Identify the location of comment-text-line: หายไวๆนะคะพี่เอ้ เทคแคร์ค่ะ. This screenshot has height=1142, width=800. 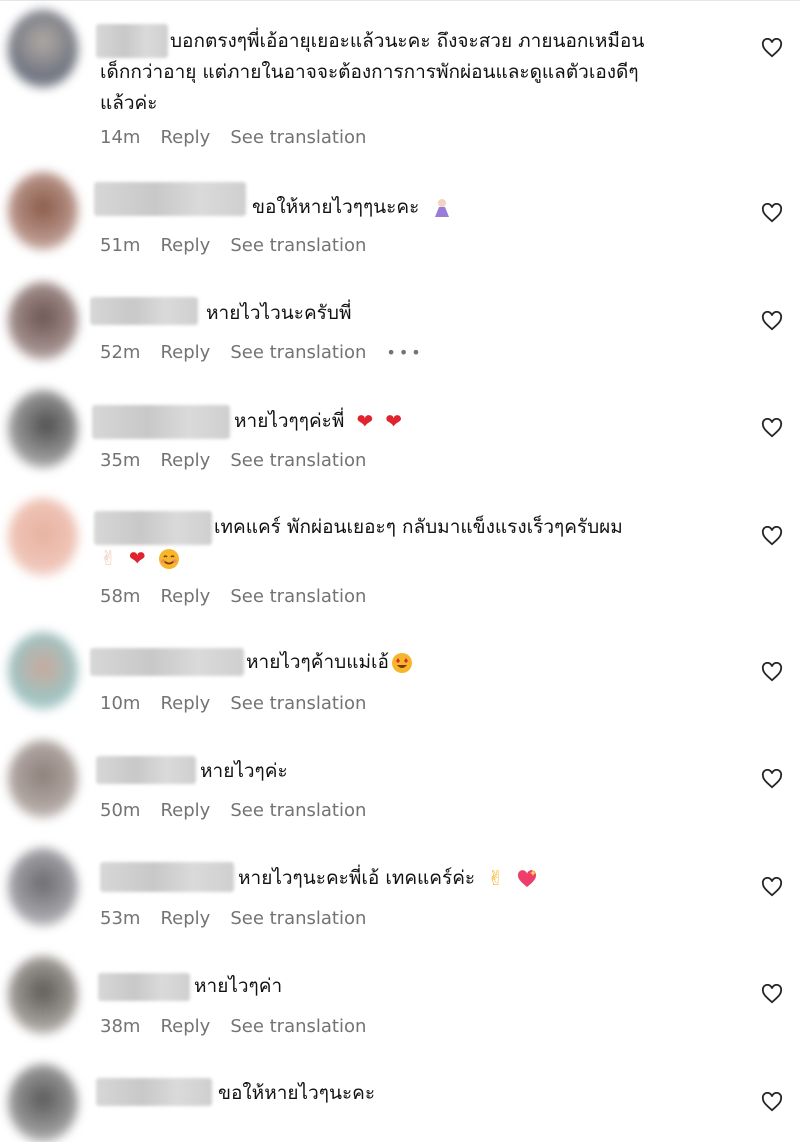
(357, 878).